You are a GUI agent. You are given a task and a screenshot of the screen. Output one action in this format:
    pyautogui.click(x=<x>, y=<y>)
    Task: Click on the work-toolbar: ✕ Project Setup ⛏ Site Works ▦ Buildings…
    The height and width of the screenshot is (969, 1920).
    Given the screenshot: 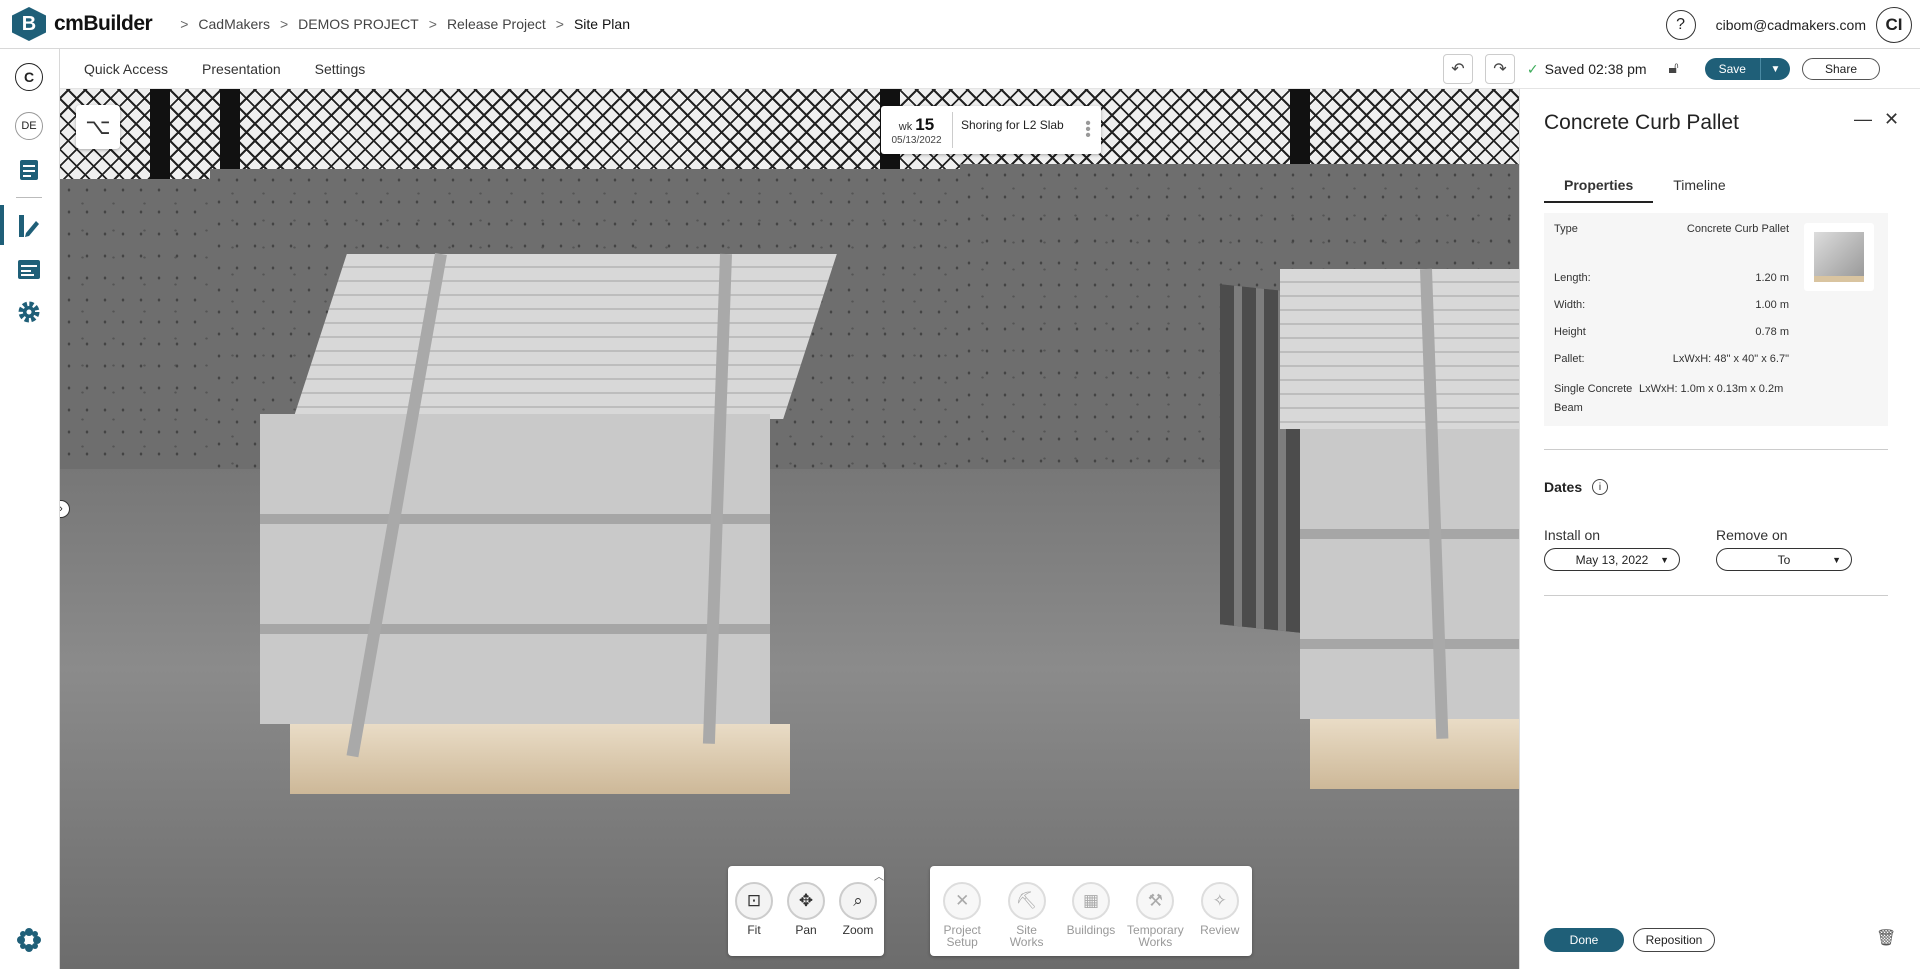 What is the action you would take?
    pyautogui.click(x=1091, y=911)
    